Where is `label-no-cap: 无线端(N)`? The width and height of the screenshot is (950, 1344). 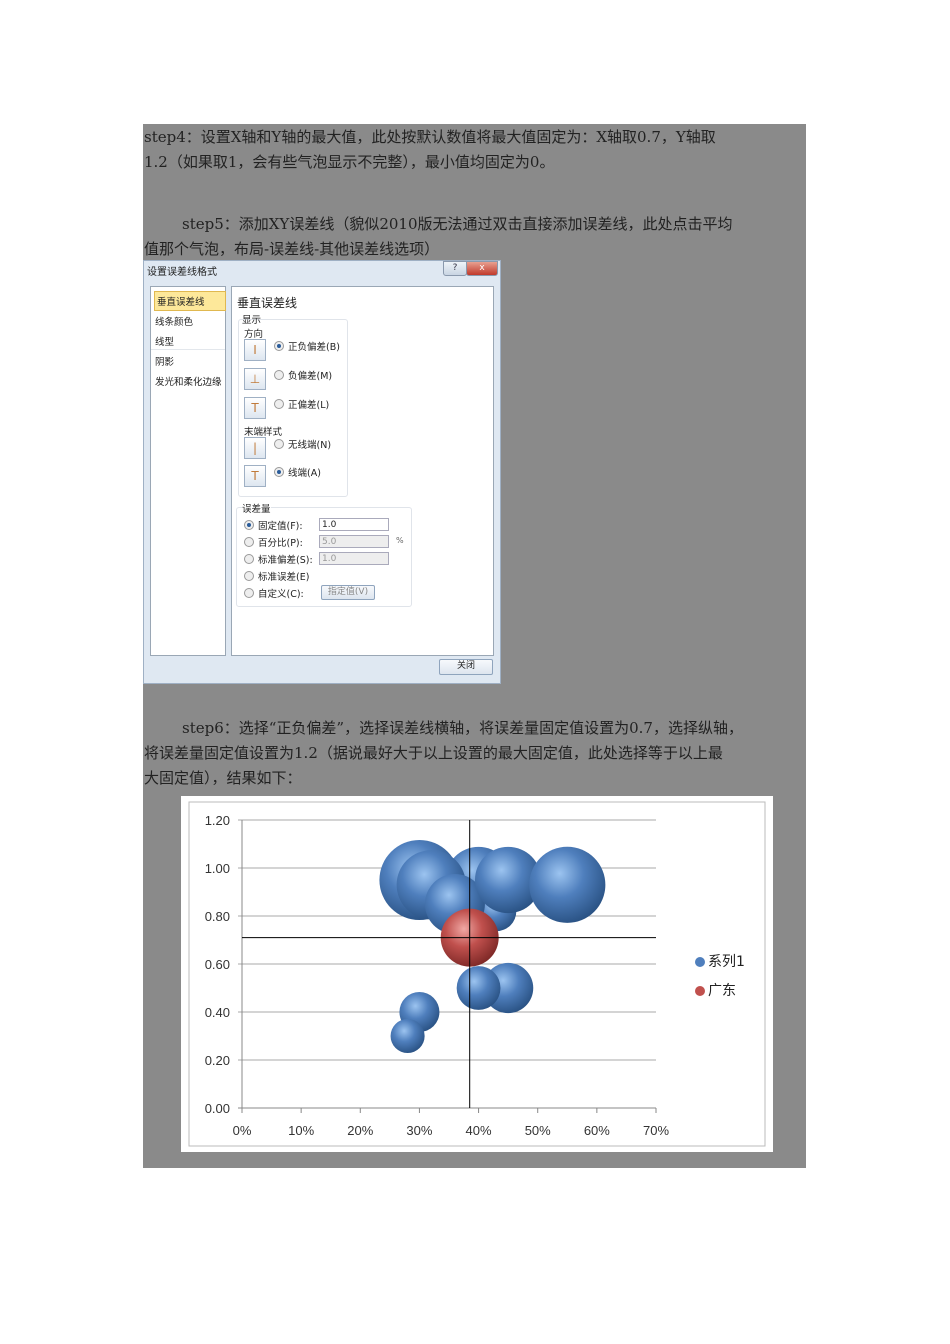
label-no-cap: 无线端(N) is located at coordinates (310, 445).